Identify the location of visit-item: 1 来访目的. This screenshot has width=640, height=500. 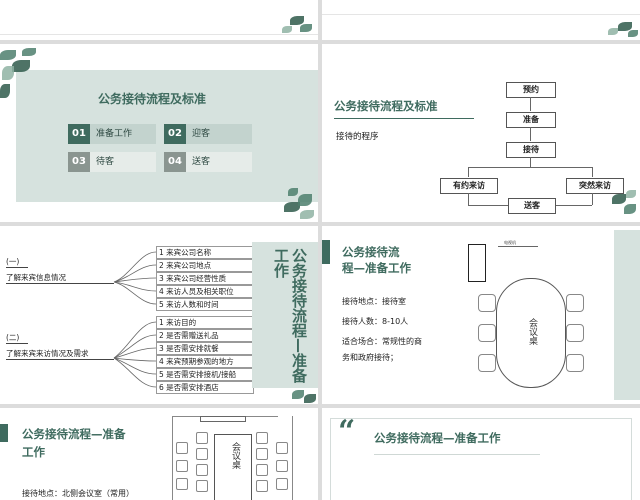
(205, 322).